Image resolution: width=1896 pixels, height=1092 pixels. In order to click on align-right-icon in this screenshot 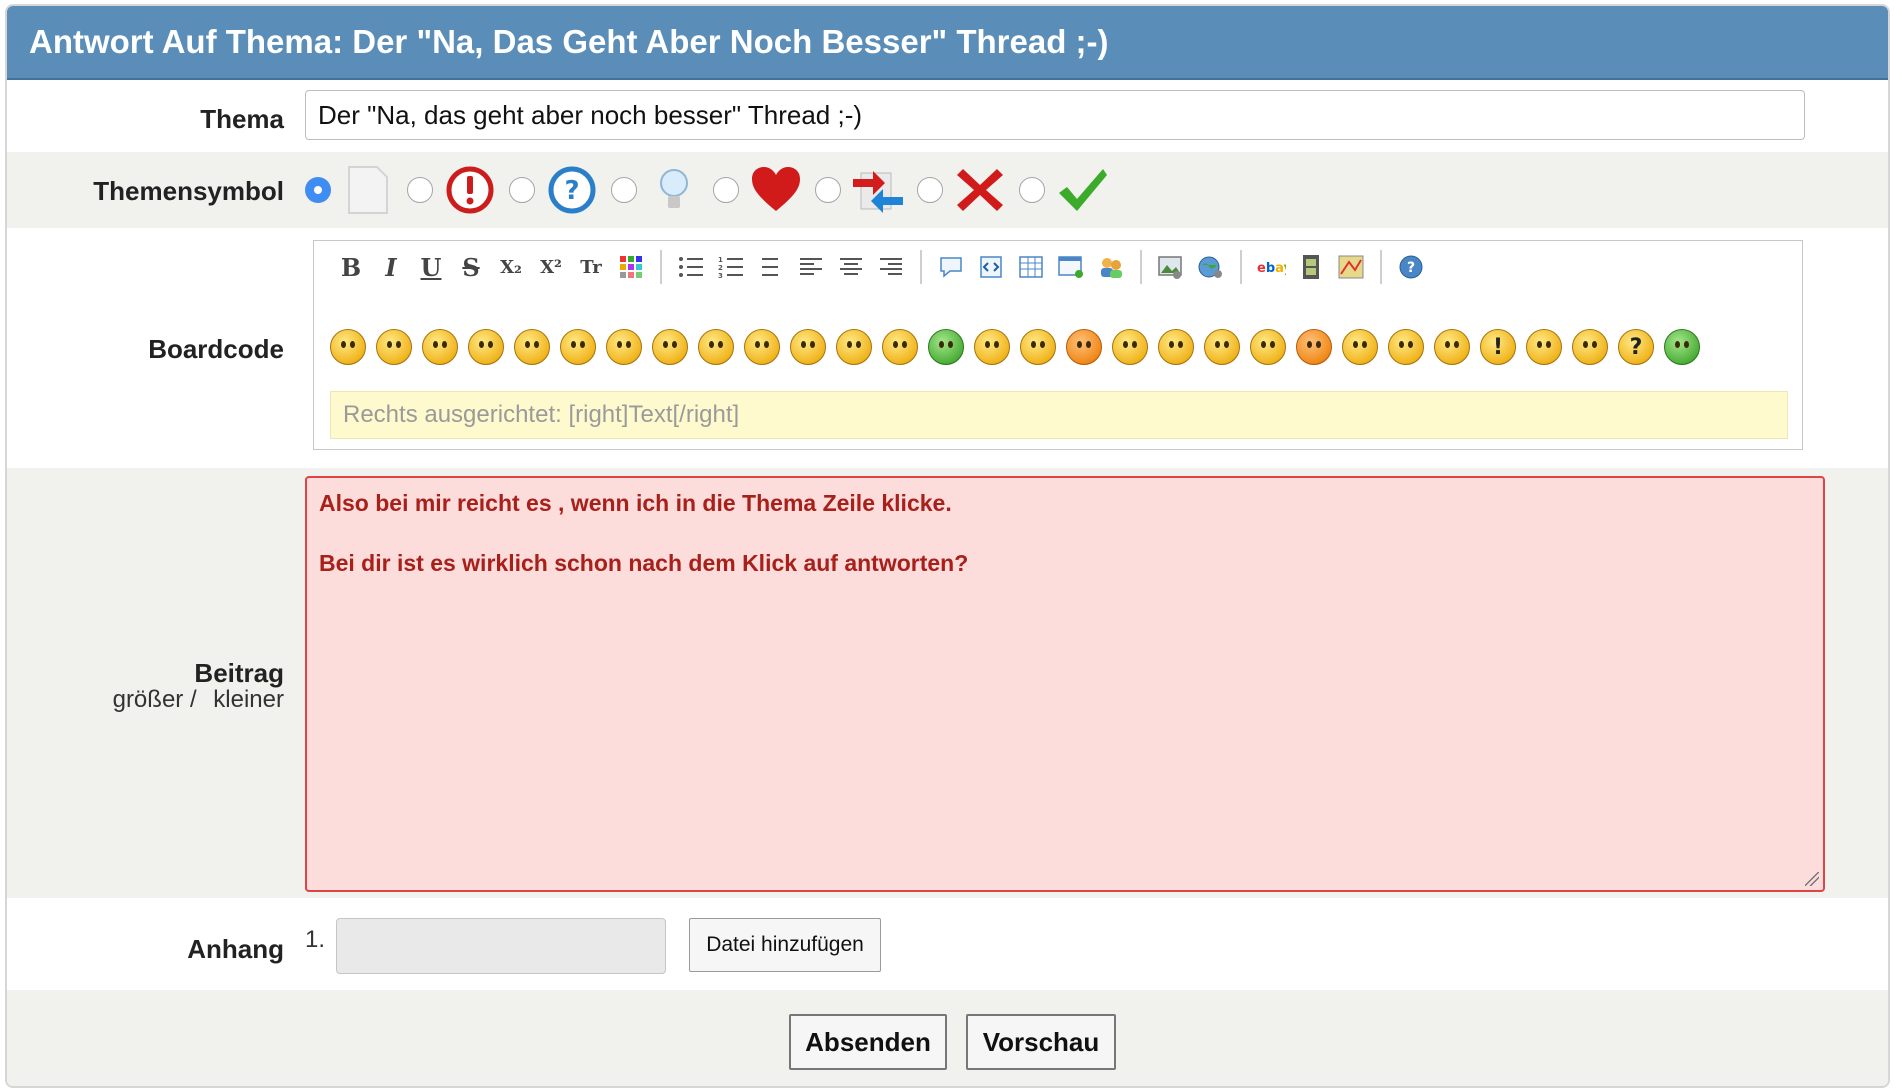, I will do `click(891, 267)`.